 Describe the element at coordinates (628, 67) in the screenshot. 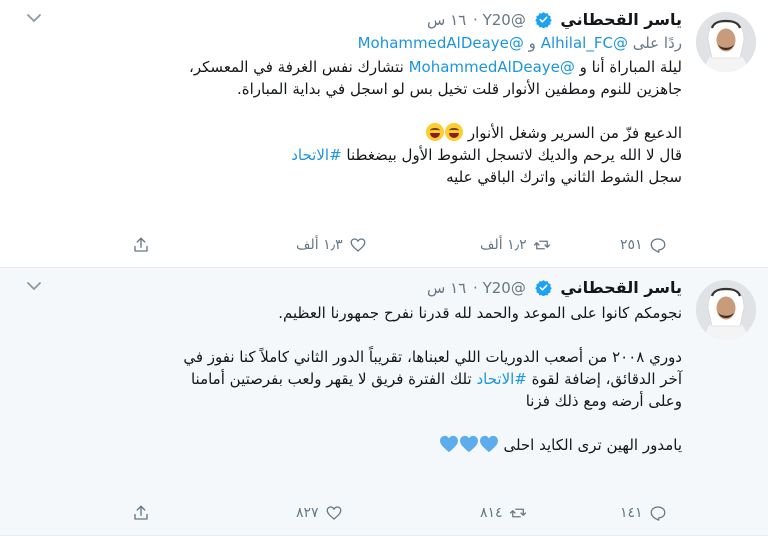

I see `text-fragment: ليلة المباراة أنا و` at that location.